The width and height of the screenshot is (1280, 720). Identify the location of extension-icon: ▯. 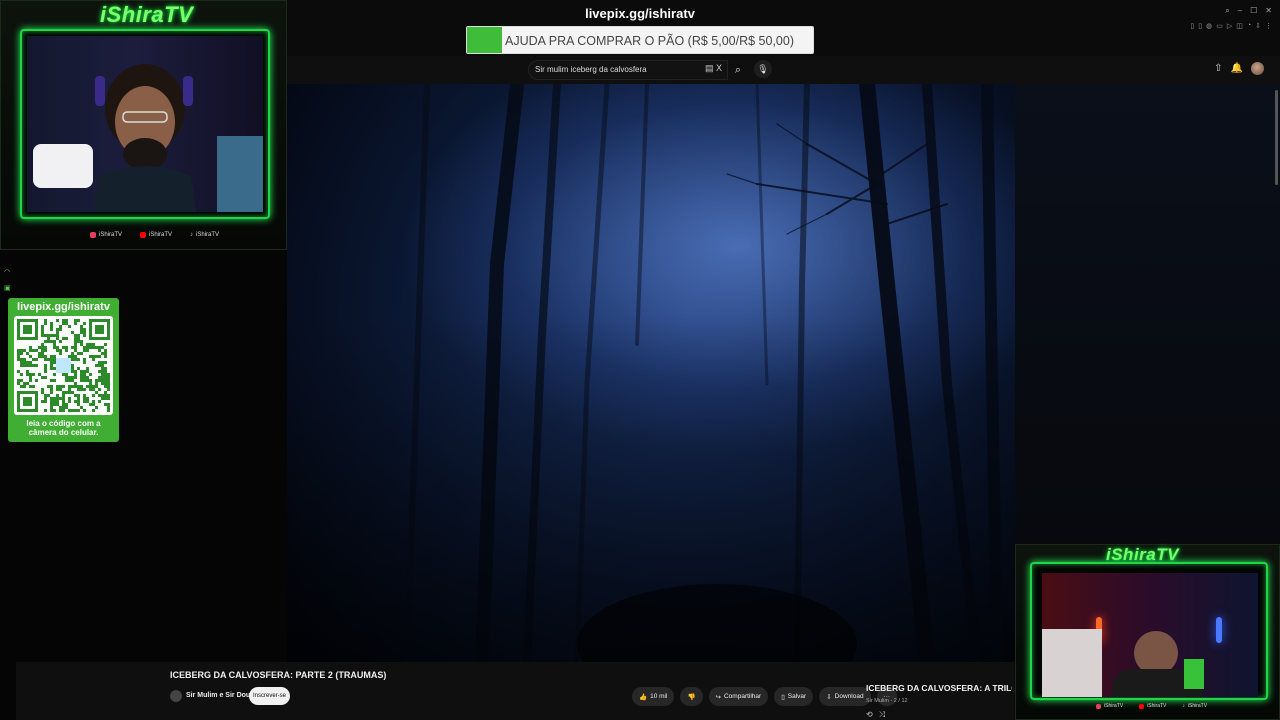
(1192, 26).